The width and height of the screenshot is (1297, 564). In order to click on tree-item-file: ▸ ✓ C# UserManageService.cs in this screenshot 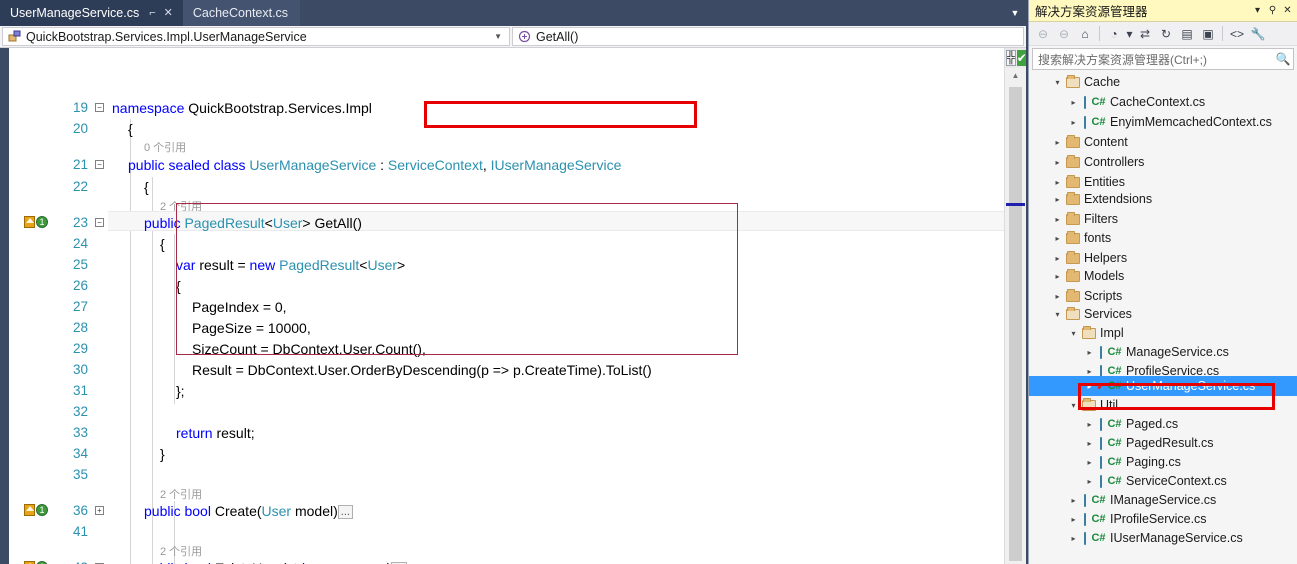, I will do `click(1163, 386)`.